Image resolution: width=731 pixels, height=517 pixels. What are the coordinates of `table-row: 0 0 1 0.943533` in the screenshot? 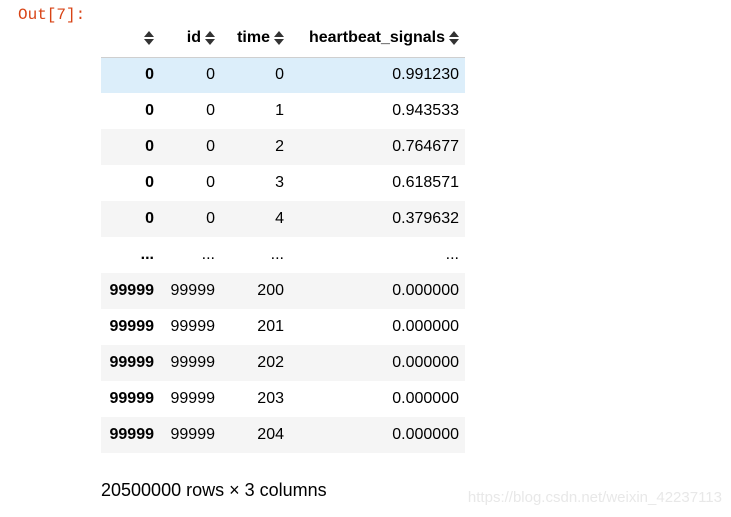 It's located at (283, 111).